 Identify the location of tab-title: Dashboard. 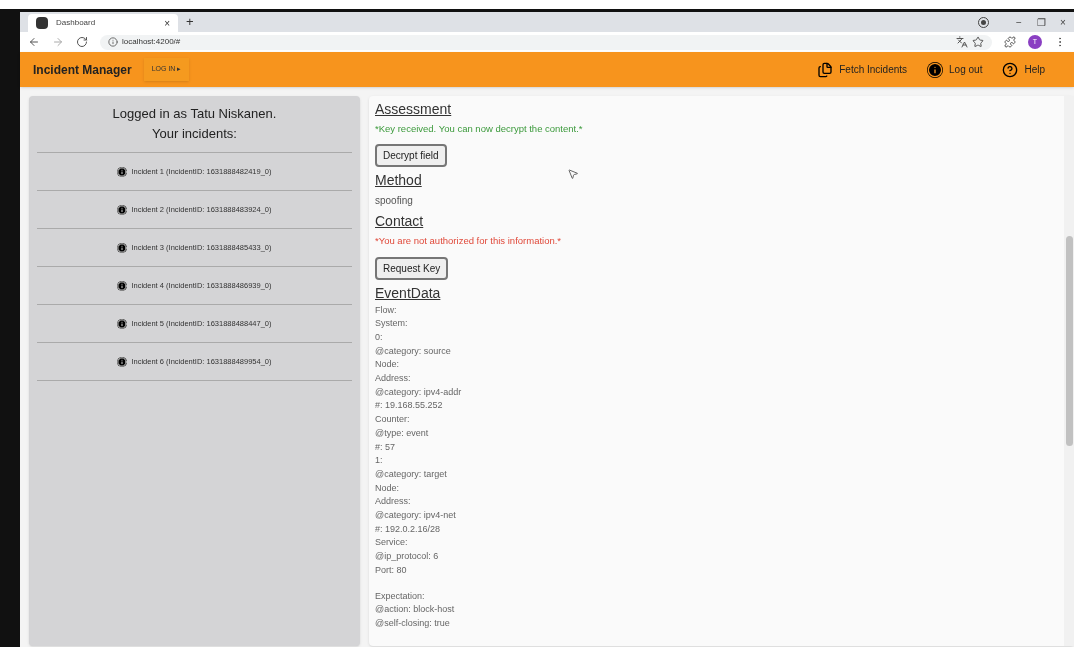
(76, 23).